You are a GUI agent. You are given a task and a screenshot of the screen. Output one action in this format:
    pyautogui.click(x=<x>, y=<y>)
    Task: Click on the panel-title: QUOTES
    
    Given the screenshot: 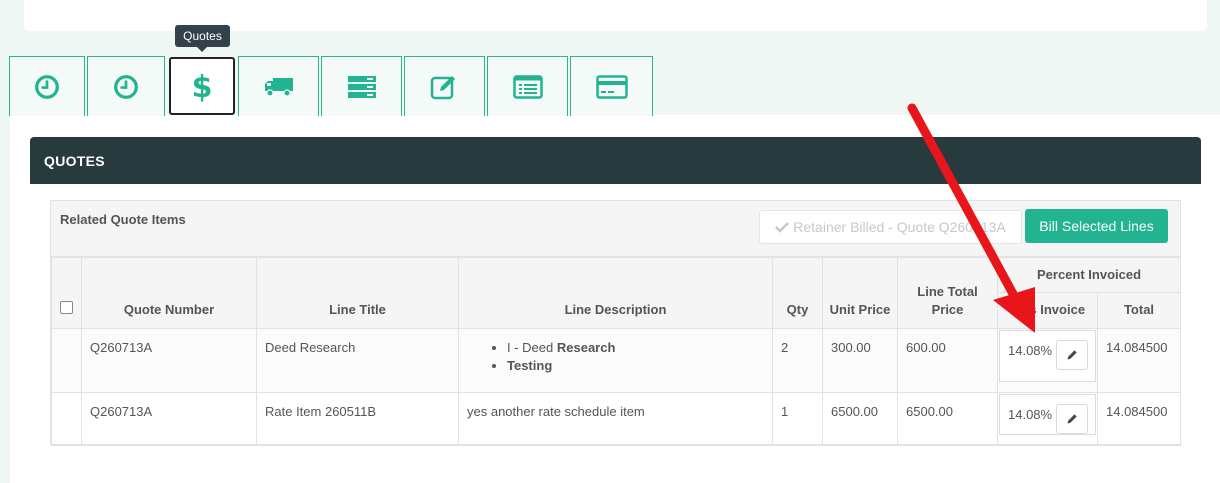 What is the action you would take?
    pyautogui.click(x=74, y=160)
    